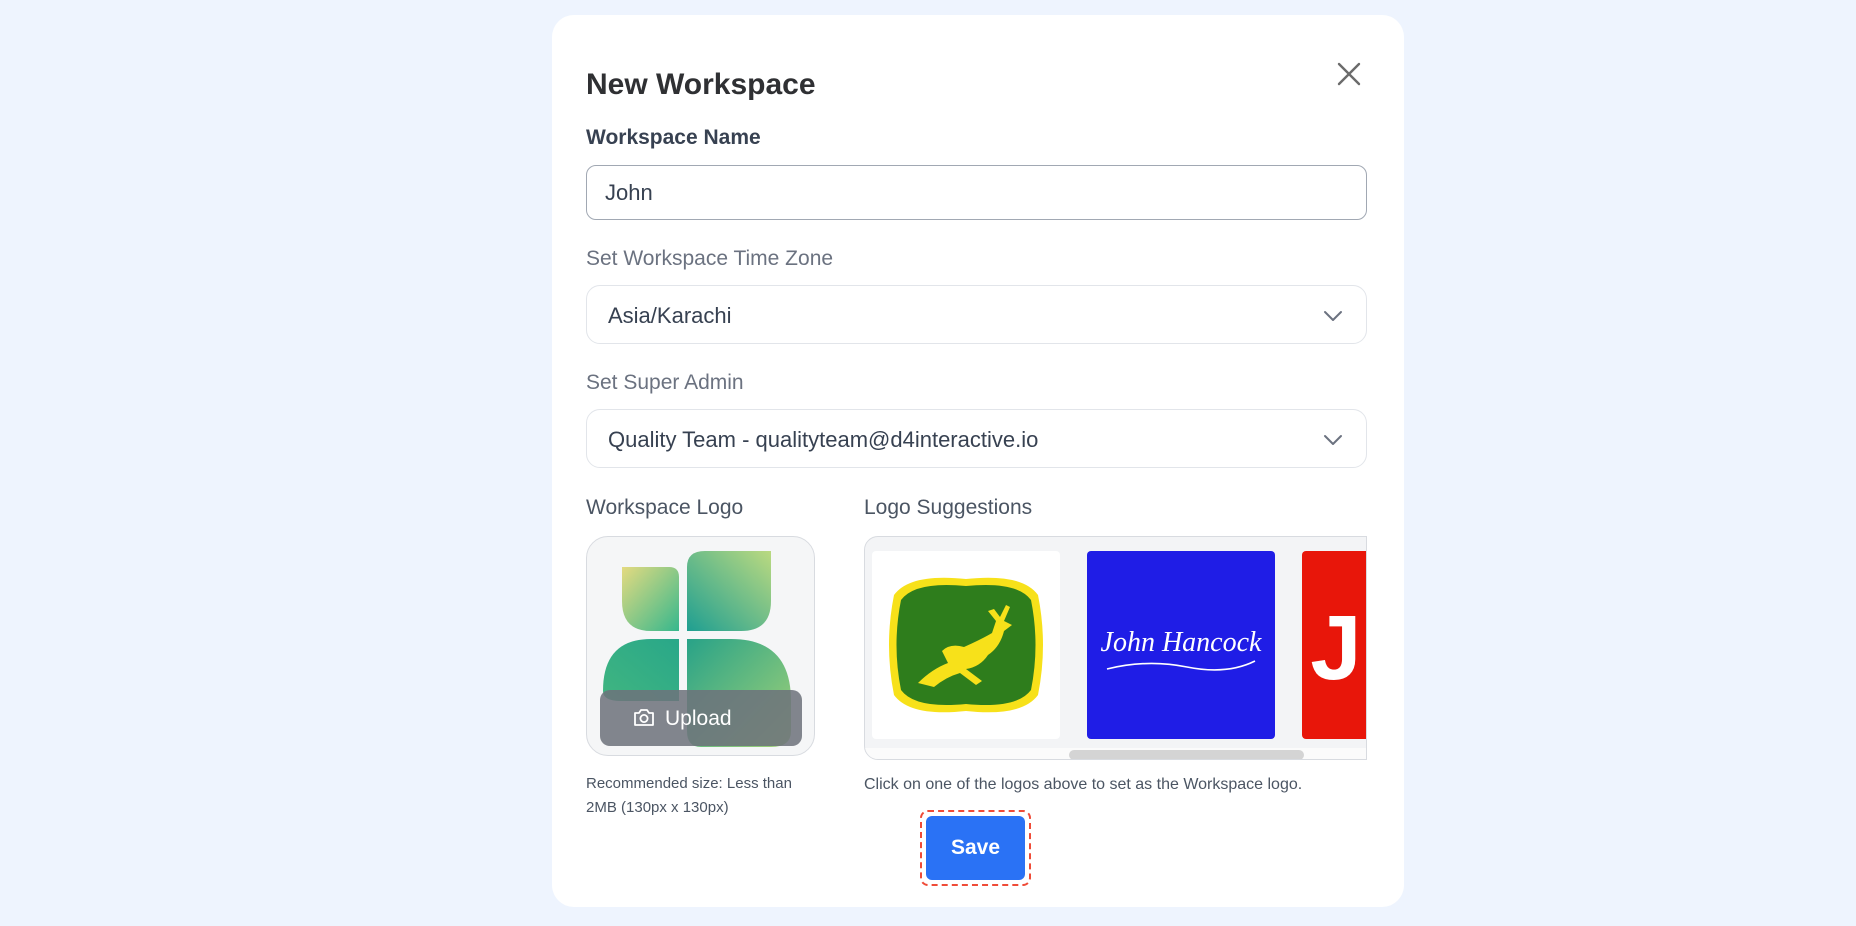 This screenshot has height=926, width=1856. I want to click on logo-suggestion-signature: John Hancock, so click(1181, 645).